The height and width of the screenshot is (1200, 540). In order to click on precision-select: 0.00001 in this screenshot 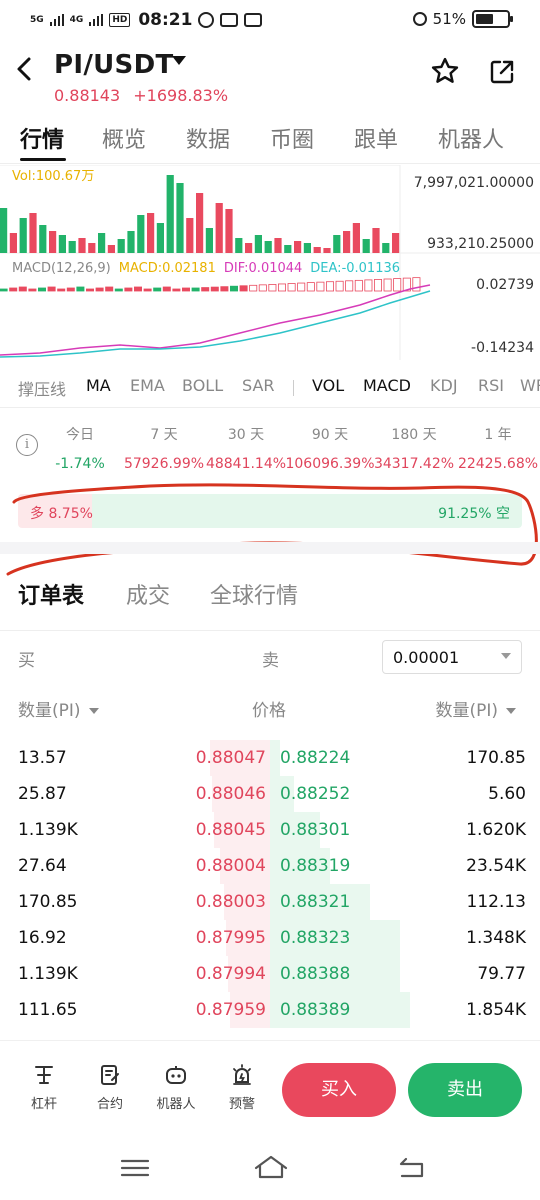, I will do `click(452, 657)`.